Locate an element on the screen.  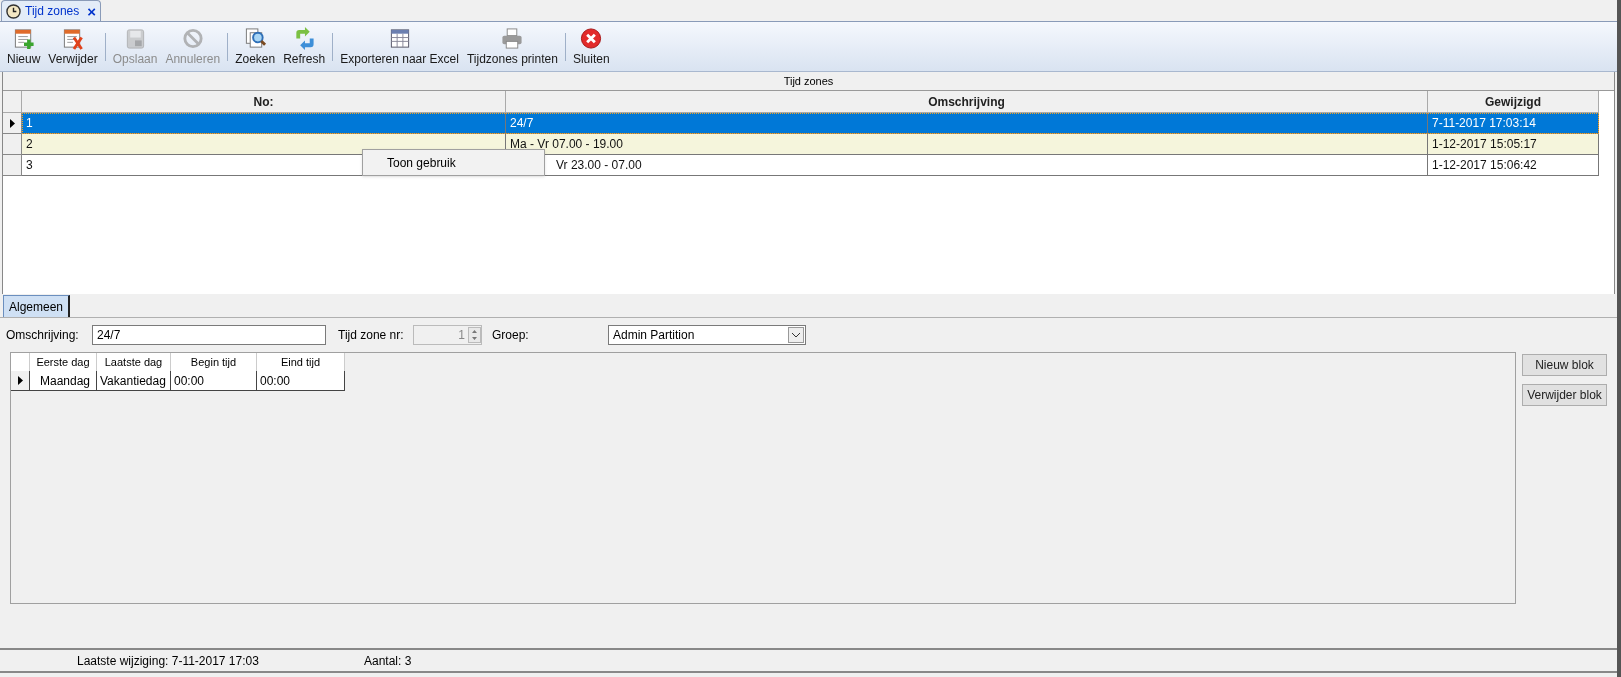
tab: Algemeen is located at coordinates (37, 306).